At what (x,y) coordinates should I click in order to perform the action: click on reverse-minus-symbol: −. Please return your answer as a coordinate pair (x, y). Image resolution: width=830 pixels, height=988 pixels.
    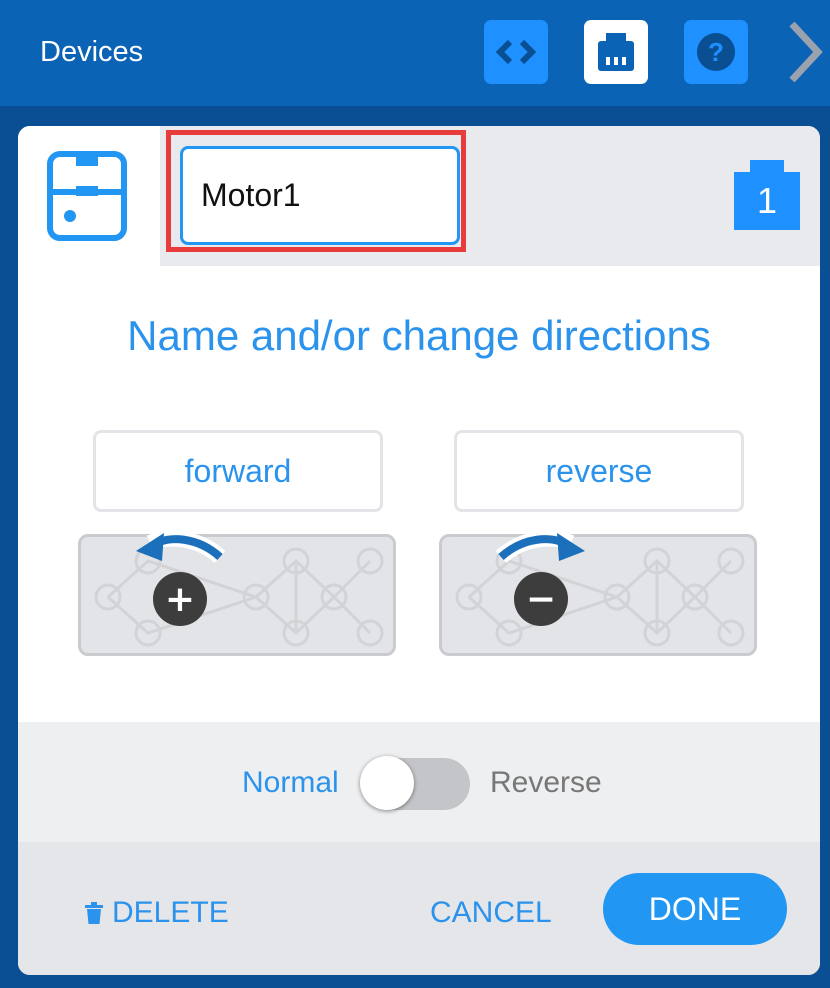
    Looking at the image, I should click on (541, 599).